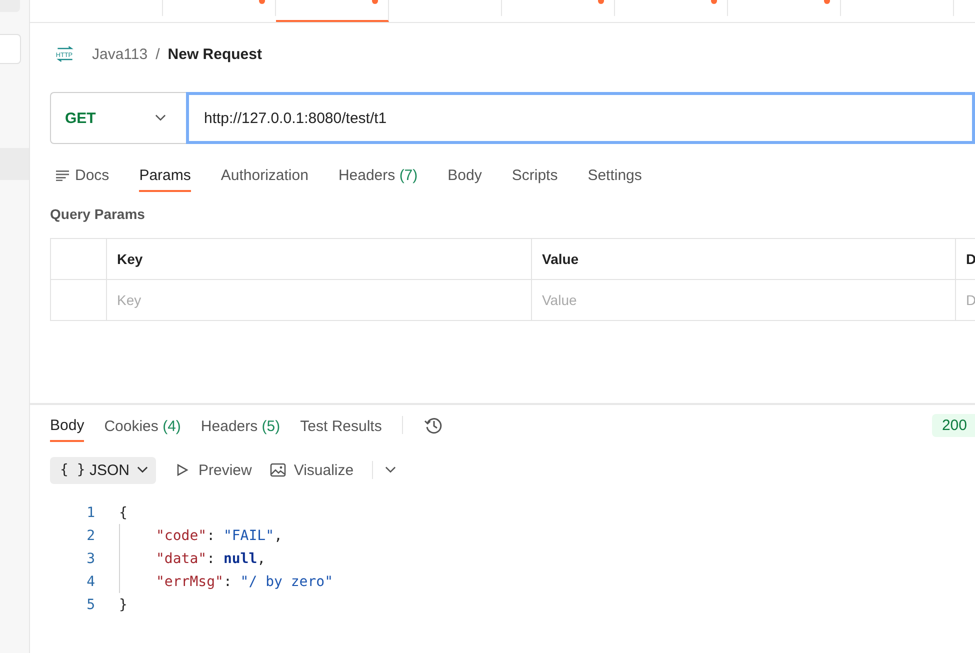 The image size is (975, 653). What do you see at coordinates (615, 174) in the screenshot?
I see `tab: Settings` at bounding box center [615, 174].